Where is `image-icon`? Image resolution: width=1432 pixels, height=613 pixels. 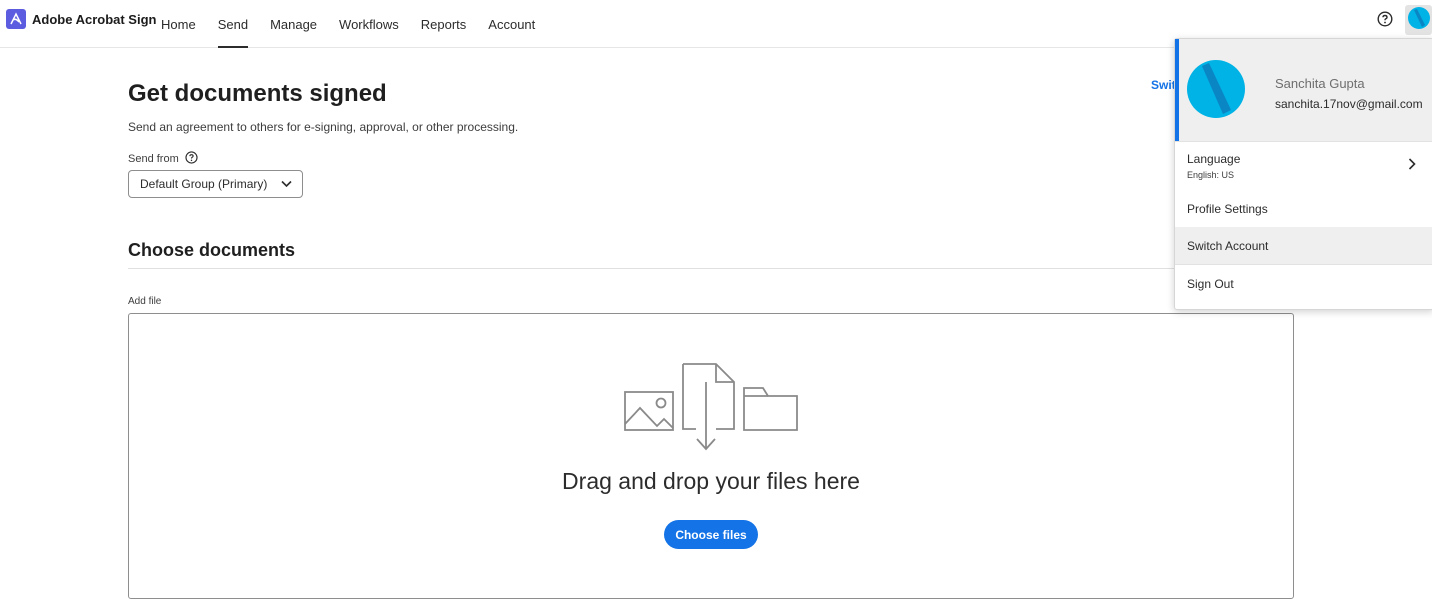
image-icon is located at coordinates (649, 411).